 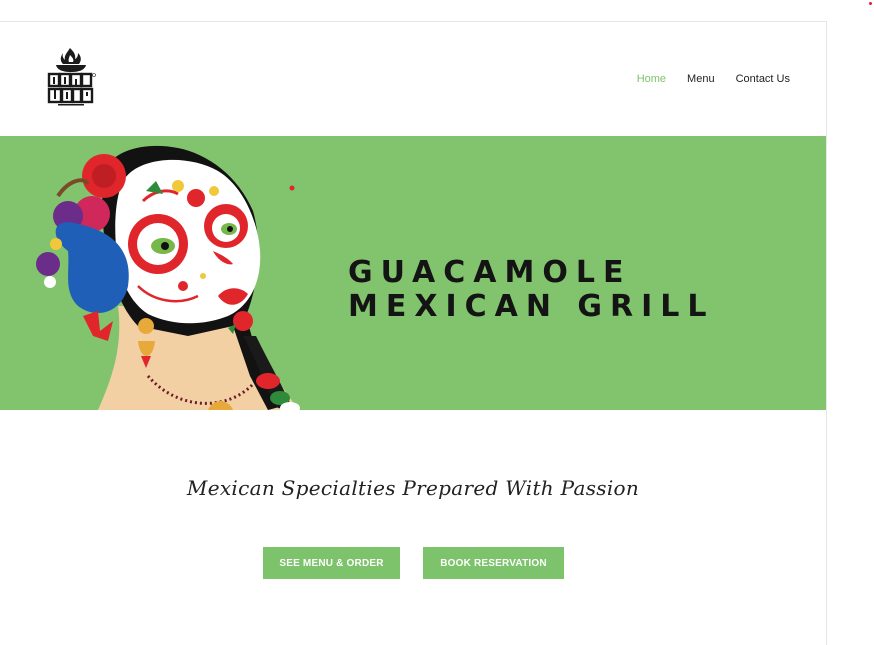 I want to click on hero-title-line2: MEXICAN GRILL, so click(x=531, y=306).